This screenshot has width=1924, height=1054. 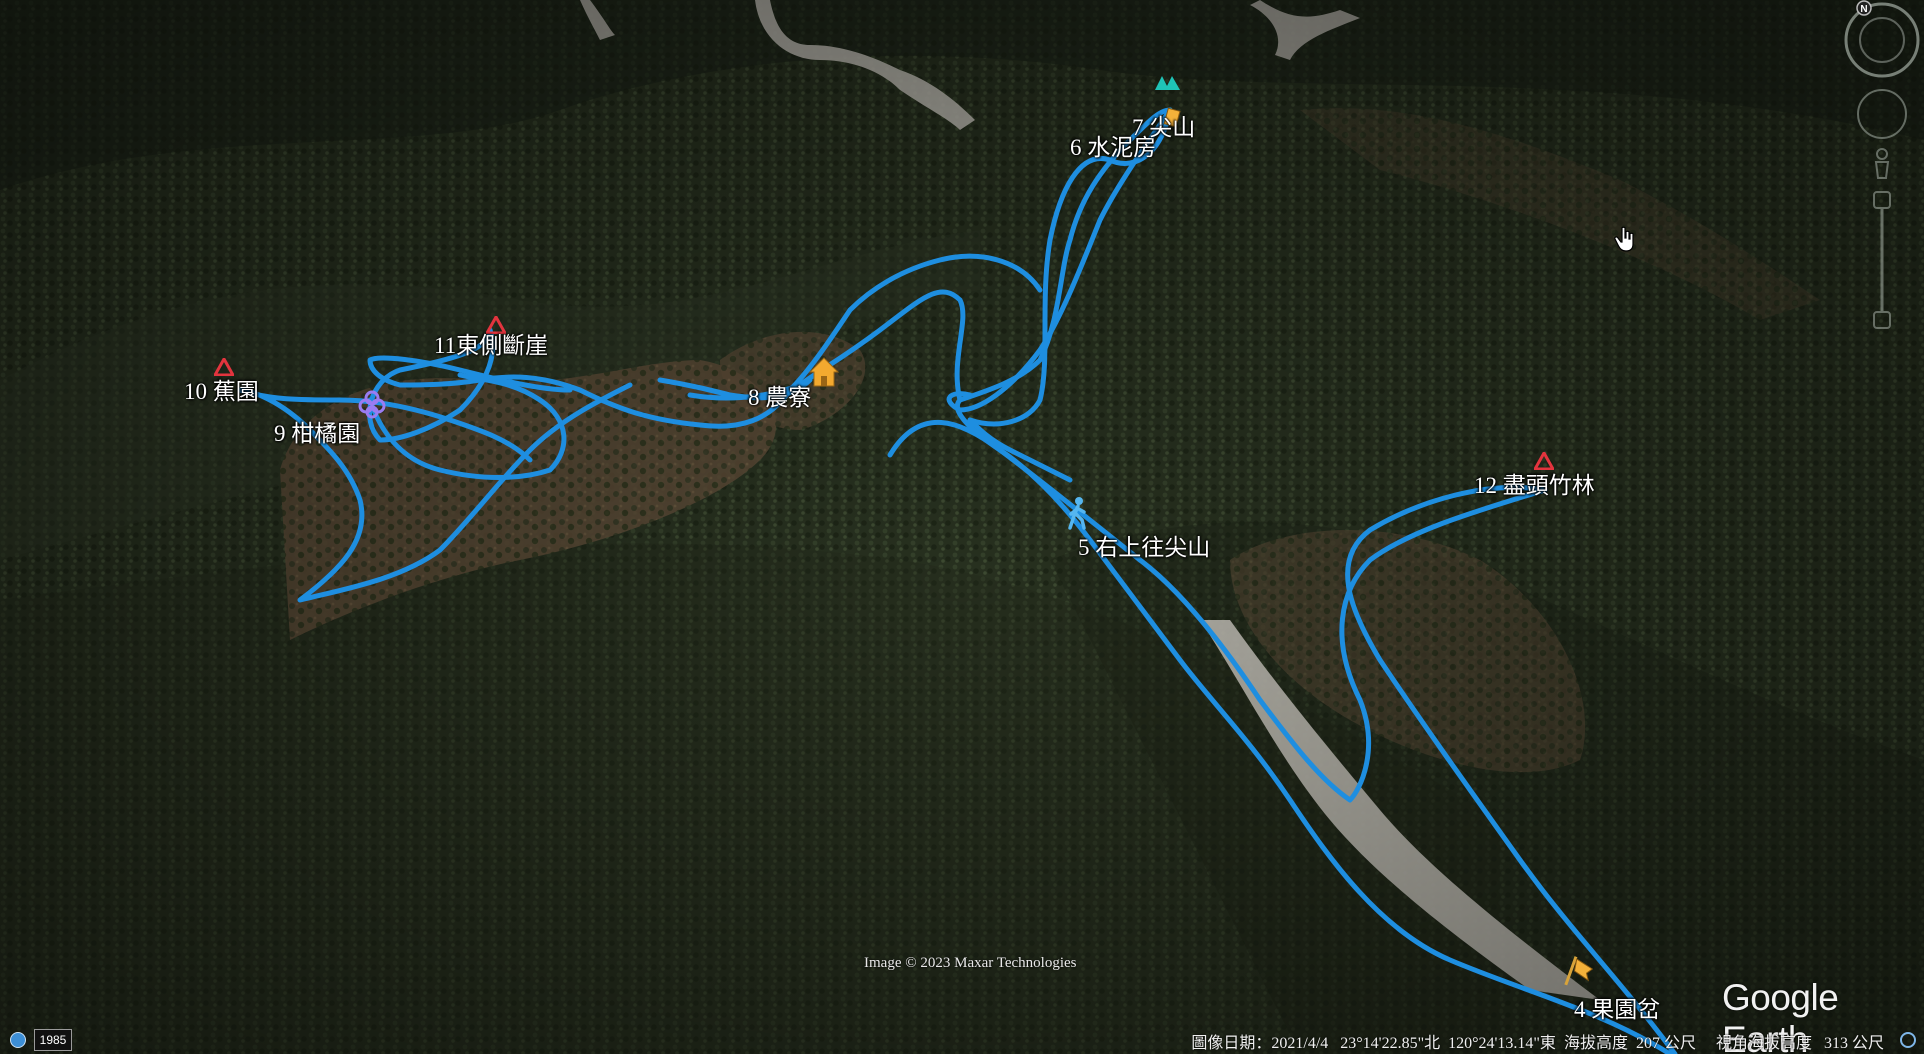 I want to click on imagery-date-label: 圖像日期：, so click(x=1231, y=1043).